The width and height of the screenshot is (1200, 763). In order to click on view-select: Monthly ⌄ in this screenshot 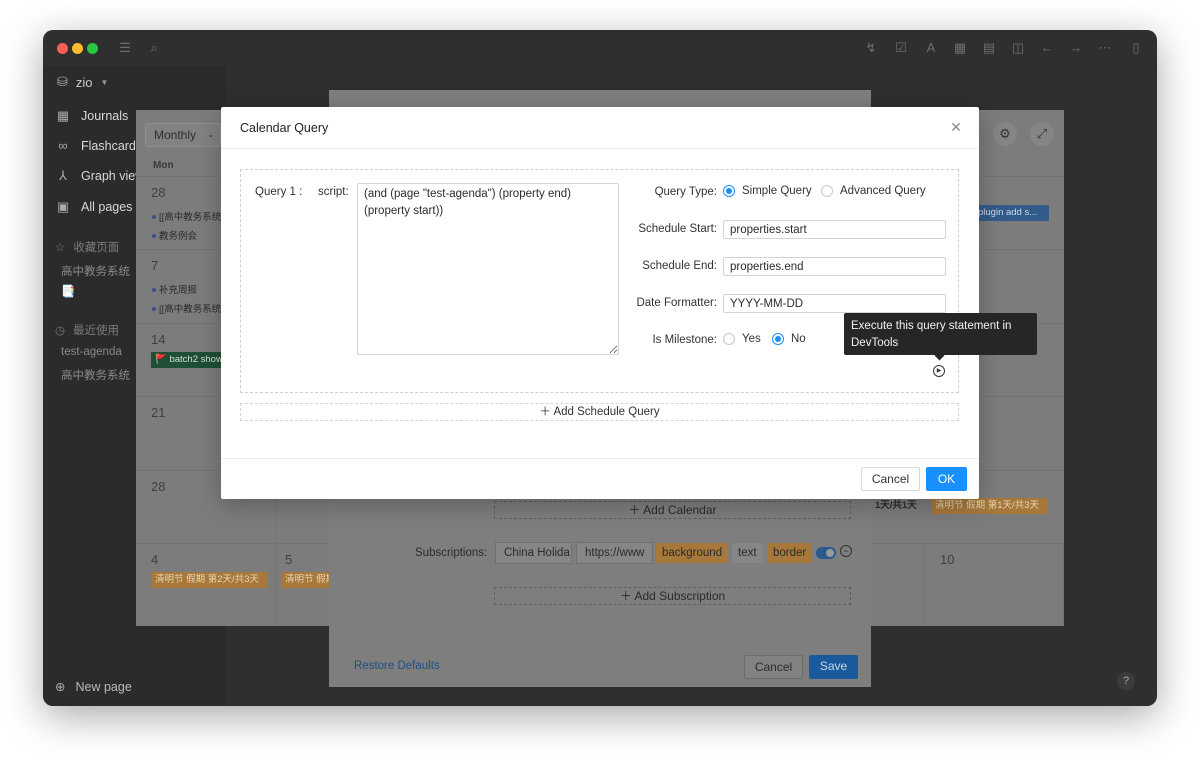, I will do `click(183, 135)`.